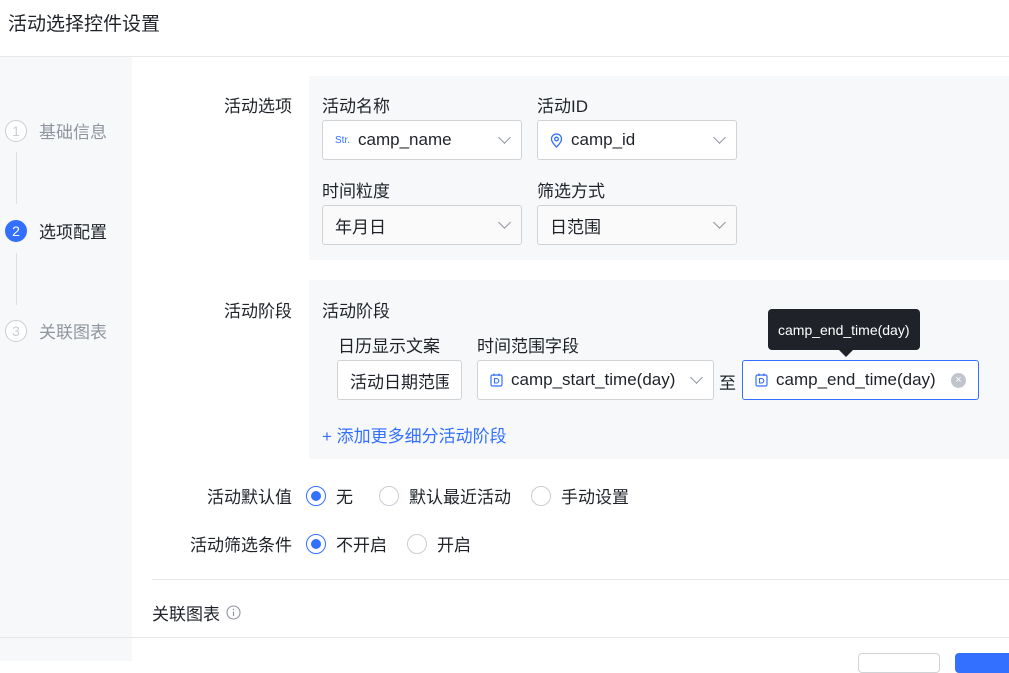 Image resolution: width=1009 pixels, height=673 pixels. What do you see at coordinates (389, 495) in the screenshot?
I see `radio-latest-activity` at bounding box center [389, 495].